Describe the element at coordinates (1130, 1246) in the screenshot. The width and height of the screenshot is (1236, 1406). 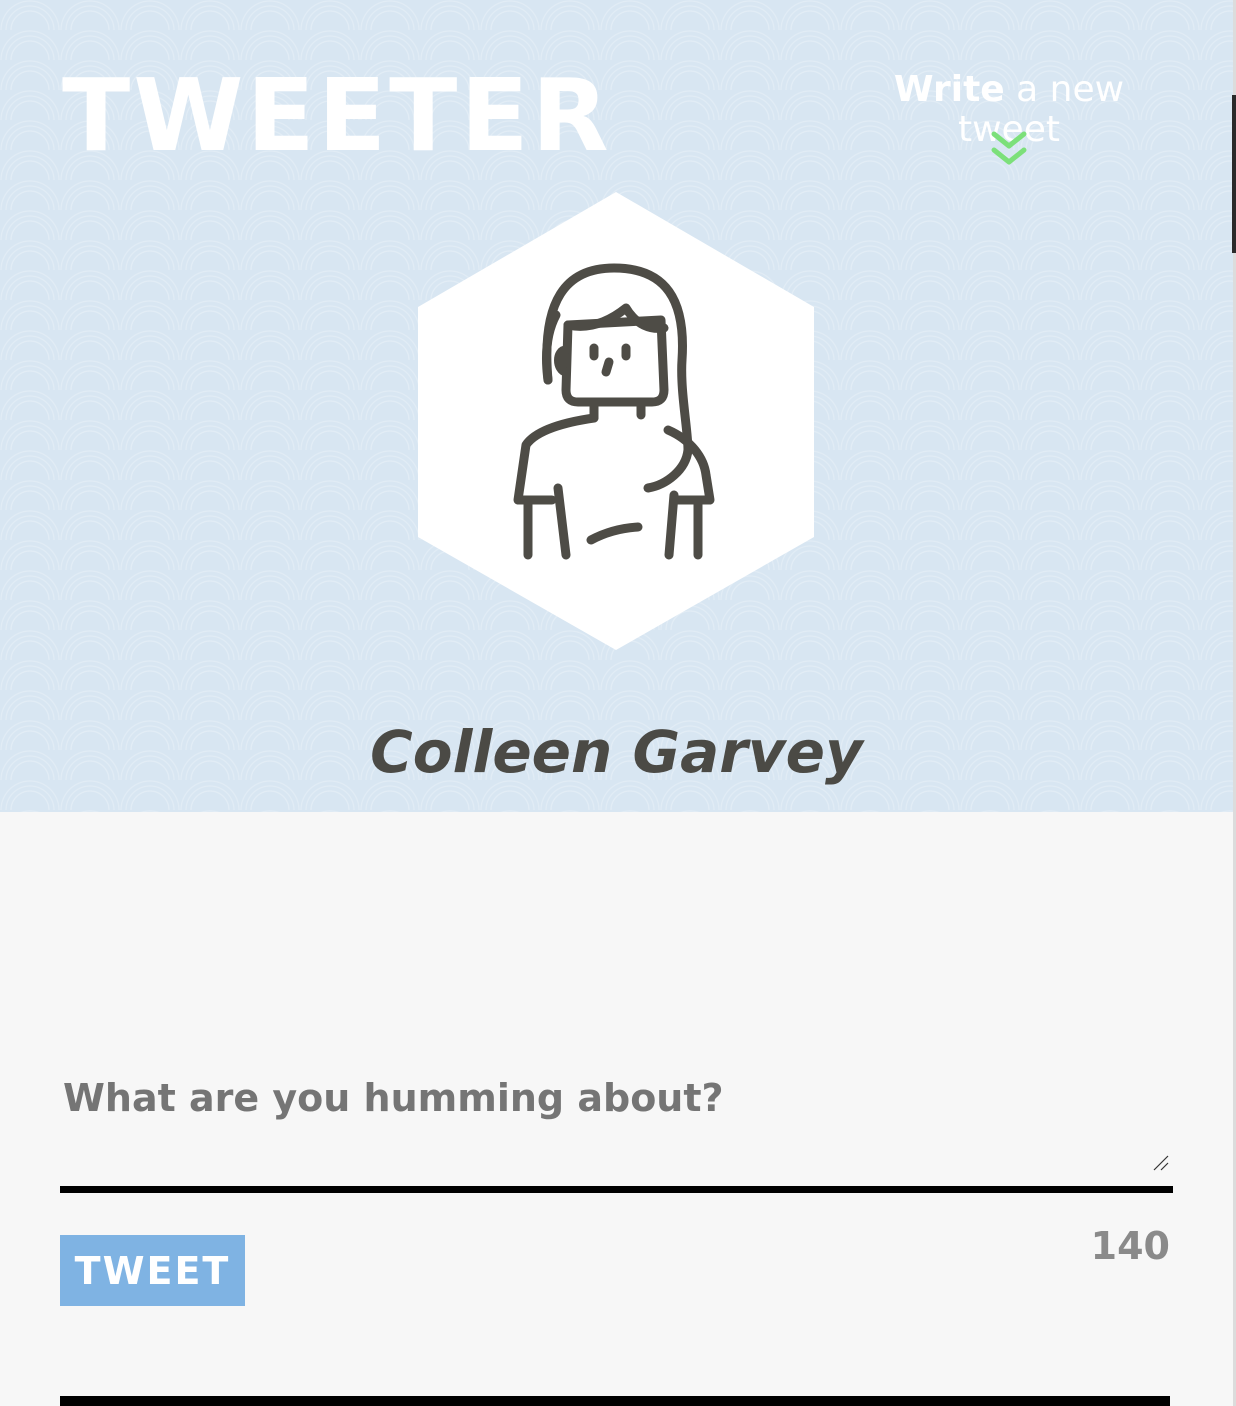
I see `character-counter: 140` at that location.